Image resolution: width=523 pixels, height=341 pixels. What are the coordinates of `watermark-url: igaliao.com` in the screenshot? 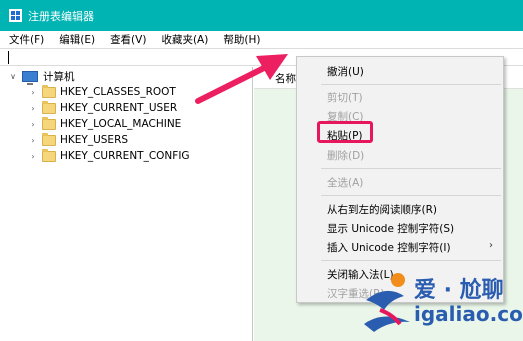 It's located at (468, 314).